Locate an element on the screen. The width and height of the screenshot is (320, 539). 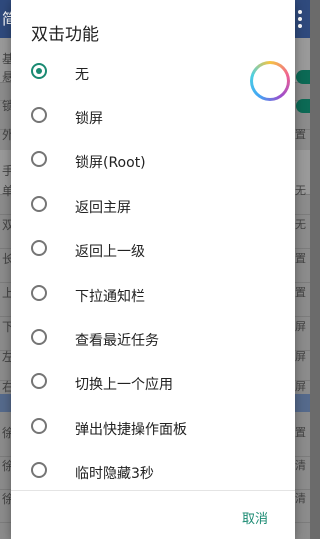
option-lock-screen-root: 锁屏(Root) is located at coordinates (153, 162).